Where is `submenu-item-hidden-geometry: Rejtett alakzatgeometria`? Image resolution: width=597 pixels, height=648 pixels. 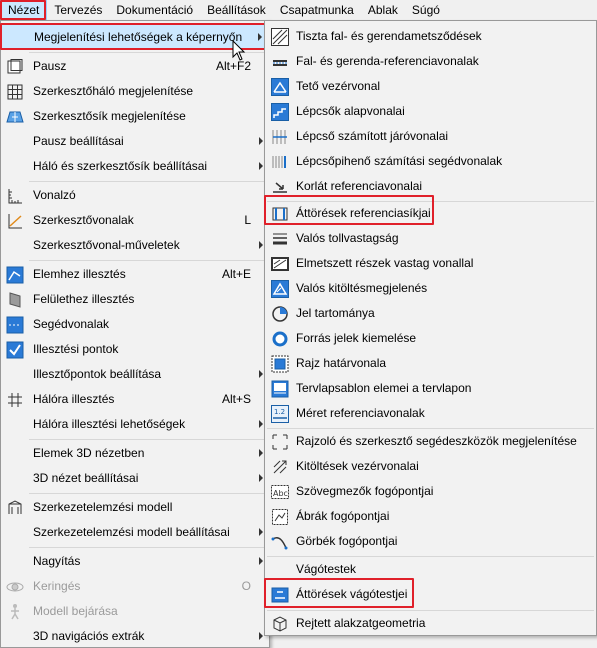
submenu-item-hidden-geometry: Rejtett alakzatgeometria is located at coordinates (430, 623).